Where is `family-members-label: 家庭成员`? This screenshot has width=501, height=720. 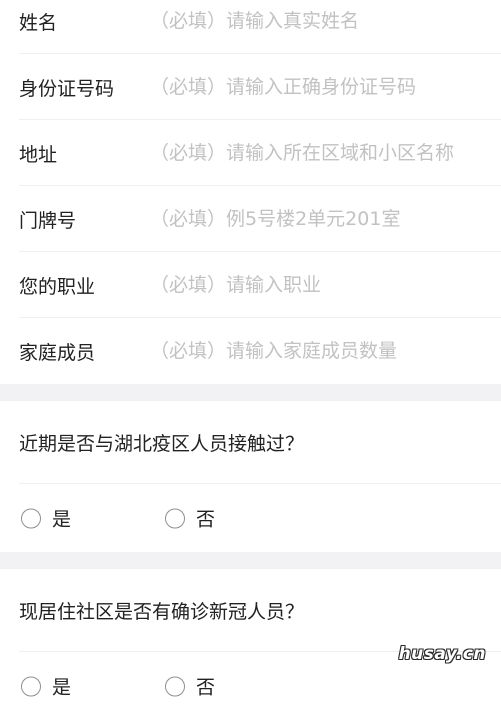 family-members-label: 家庭成员 is located at coordinates (57, 352).